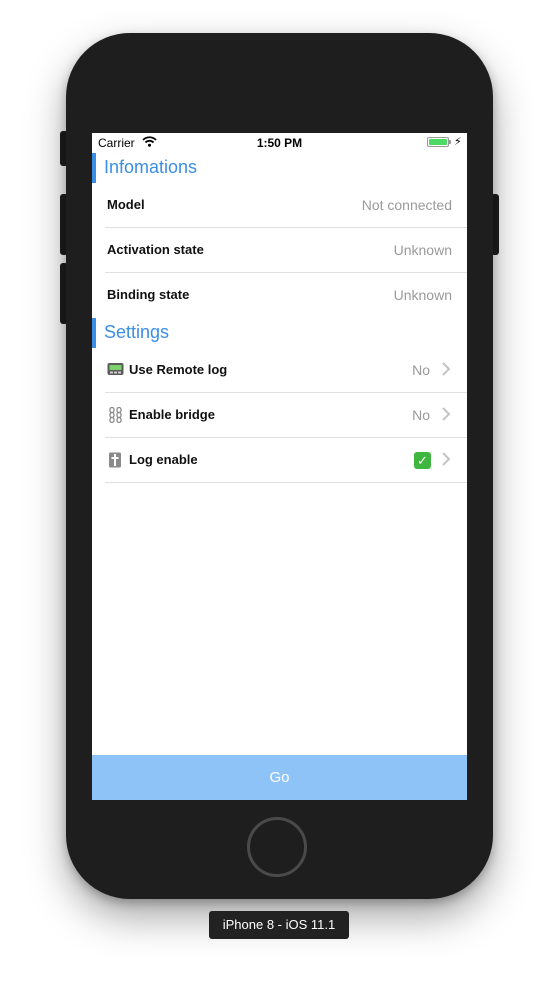  I want to click on dagger-icon, so click(116, 460).